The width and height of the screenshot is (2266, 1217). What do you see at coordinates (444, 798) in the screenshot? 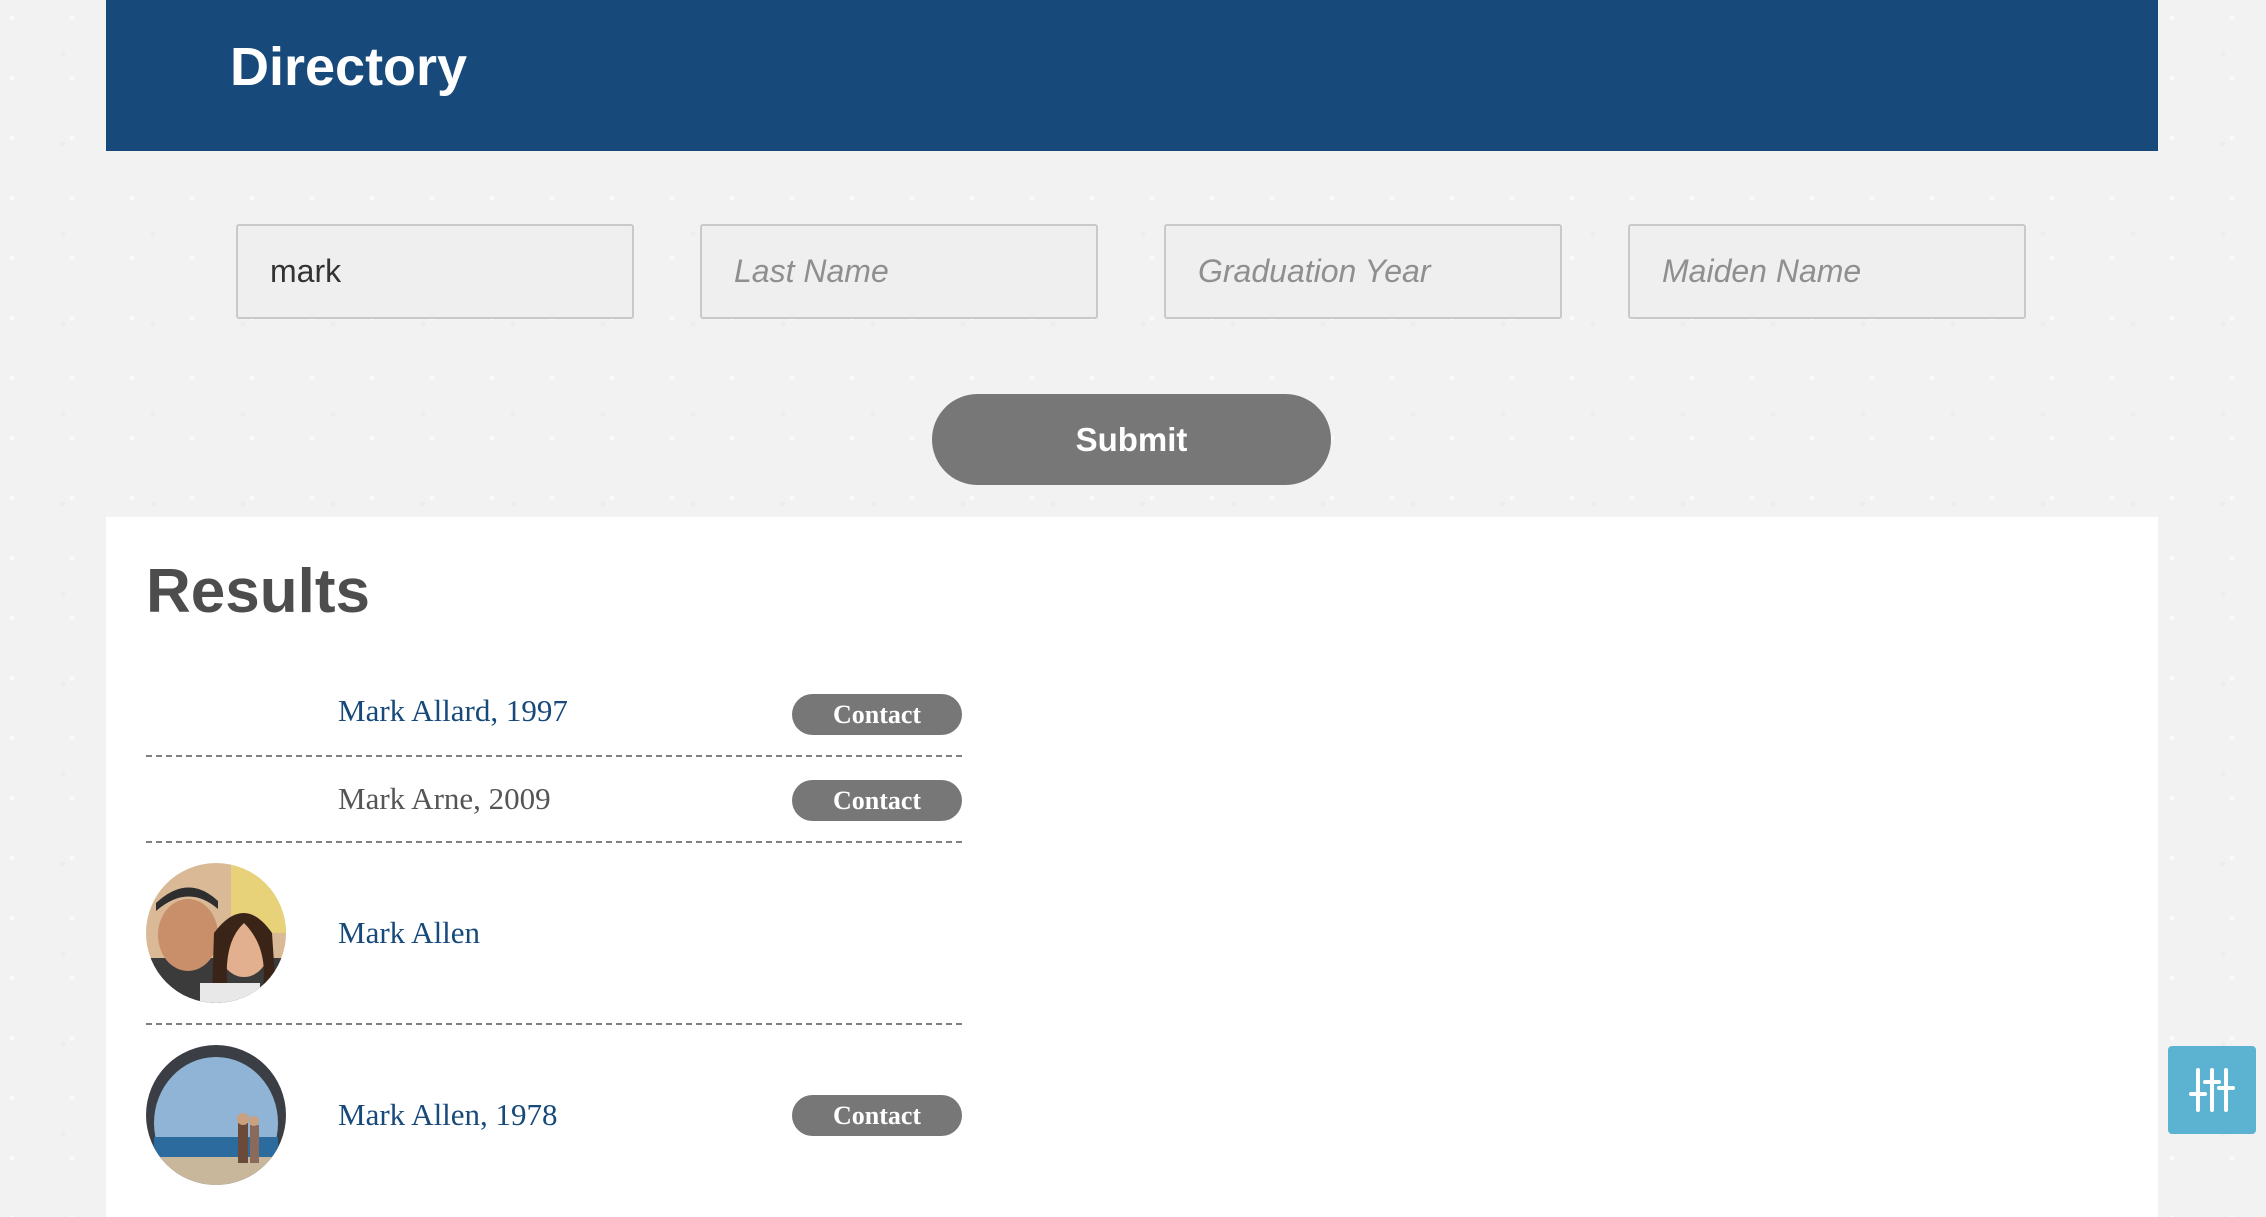
I see `result-name: Mark Arne, 2009` at bounding box center [444, 798].